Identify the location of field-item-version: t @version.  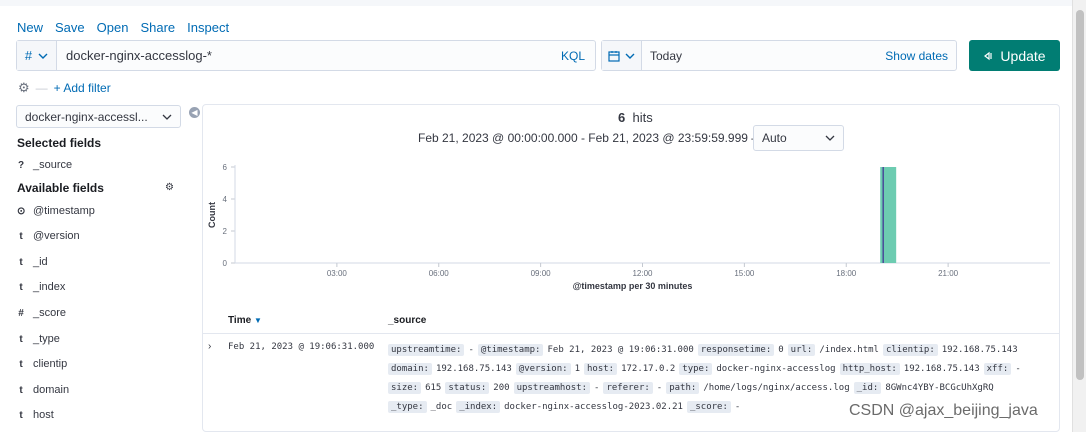
(48, 236).